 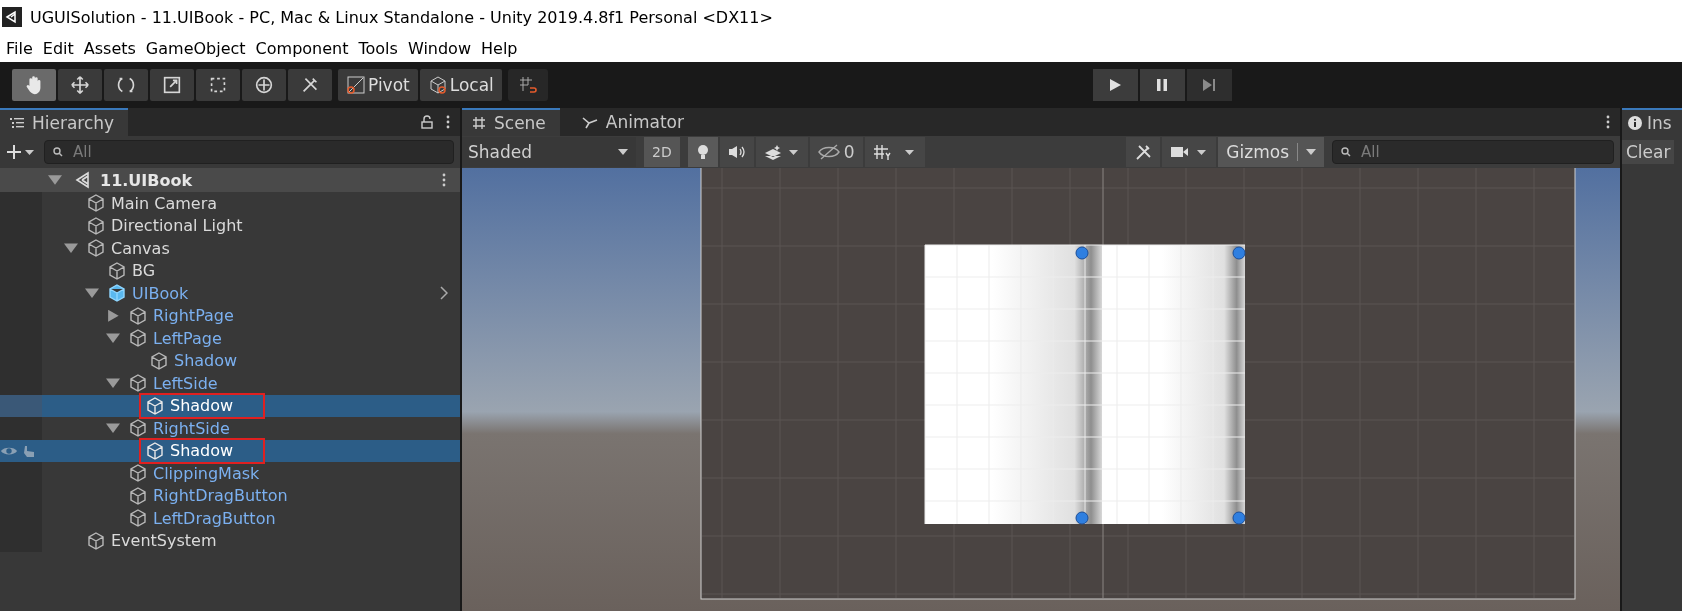 What do you see at coordinates (64, 122) in the screenshot?
I see `hierarchy-tab: Hierarchy` at bounding box center [64, 122].